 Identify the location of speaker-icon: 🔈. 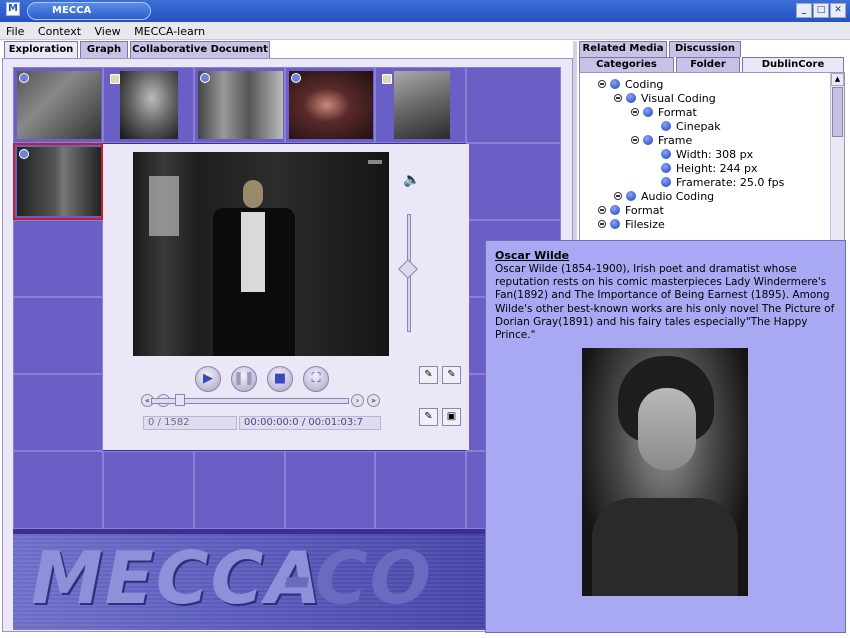
(412, 180).